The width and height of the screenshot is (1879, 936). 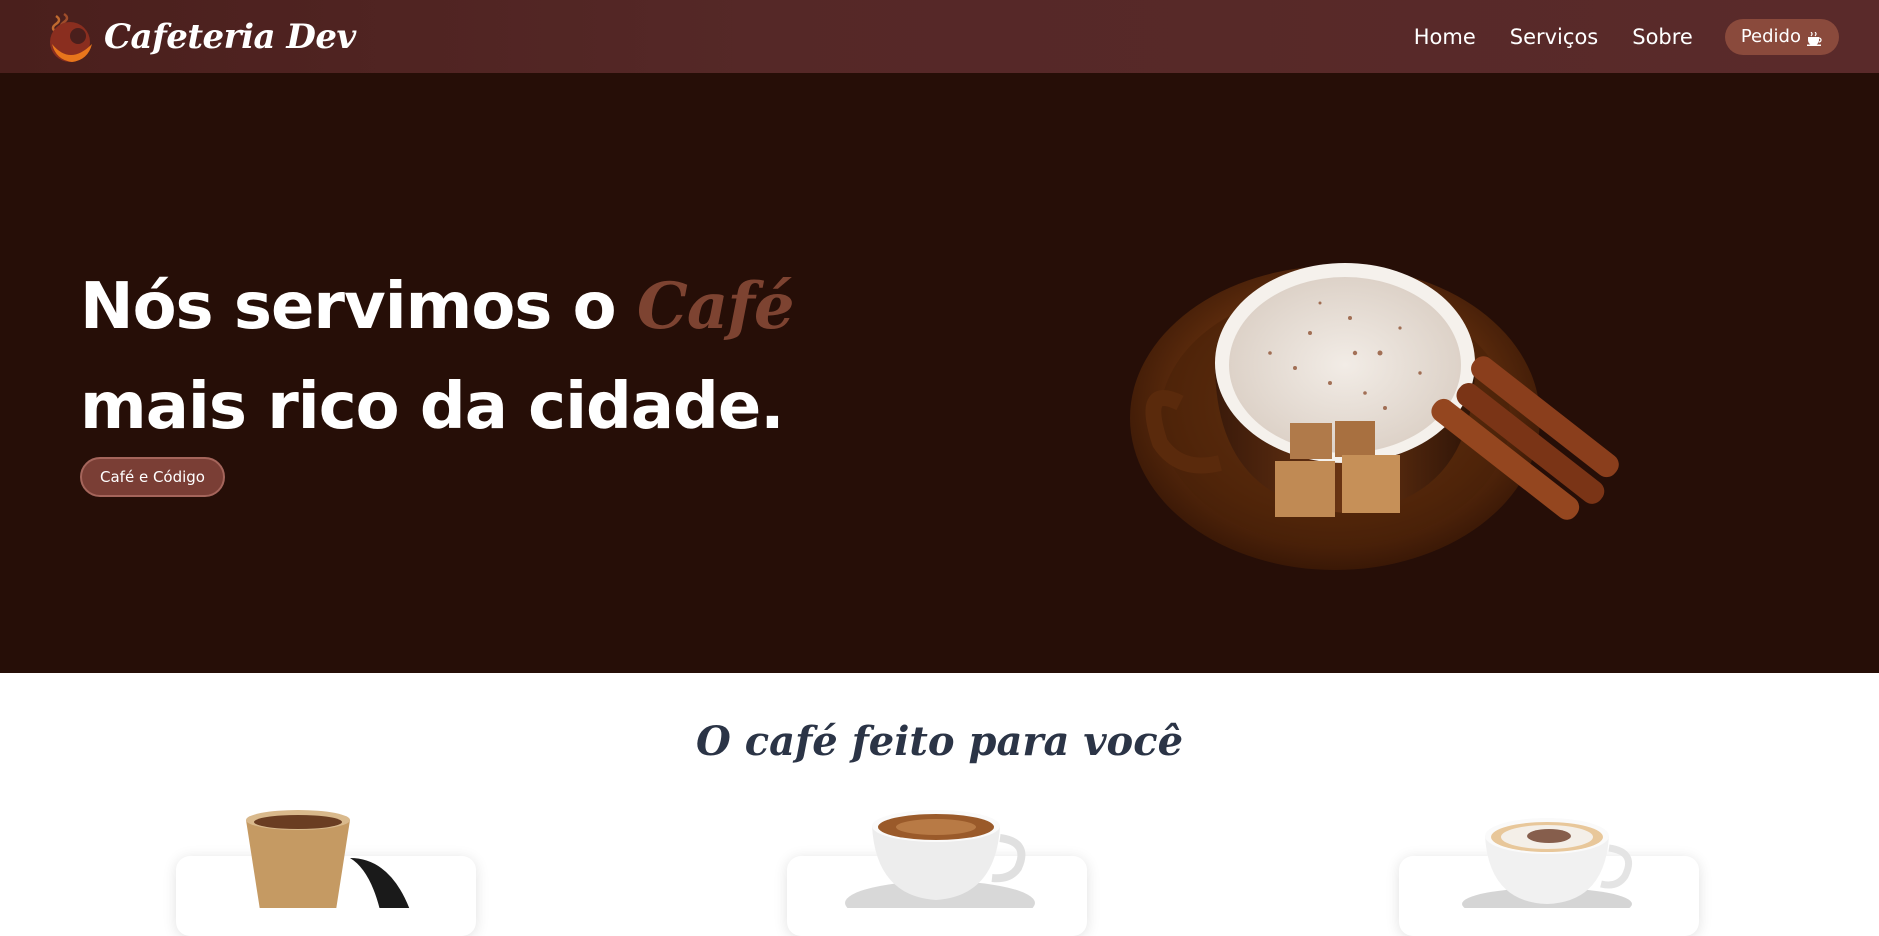 What do you see at coordinates (1609, 36) in the screenshot?
I see `main-nav: Home Serviços Sobre Pedido` at bounding box center [1609, 36].